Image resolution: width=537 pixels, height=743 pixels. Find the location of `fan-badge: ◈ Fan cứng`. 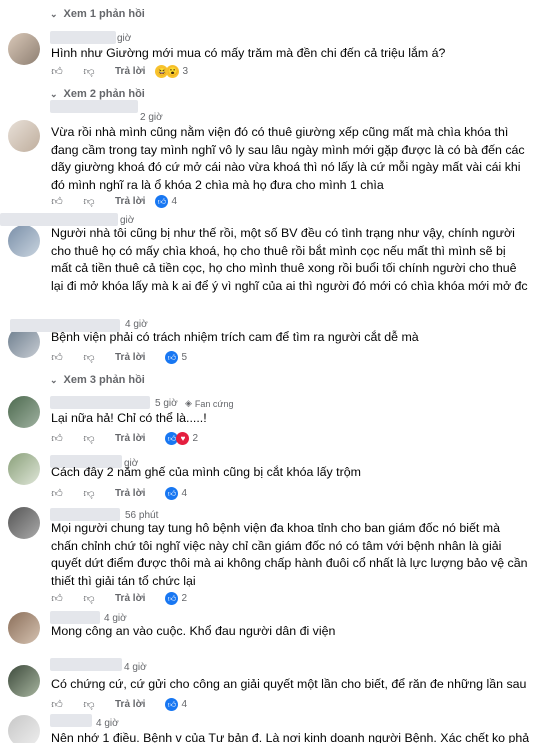

fan-badge: ◈ Fan cứng is located at coordinates (209, 403).